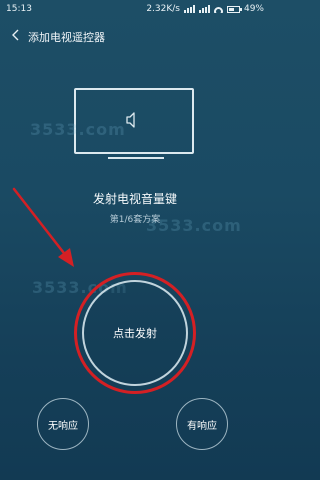 The image size is (320, 480). I want to click on battery-percent: 49%, so click(253, 9).